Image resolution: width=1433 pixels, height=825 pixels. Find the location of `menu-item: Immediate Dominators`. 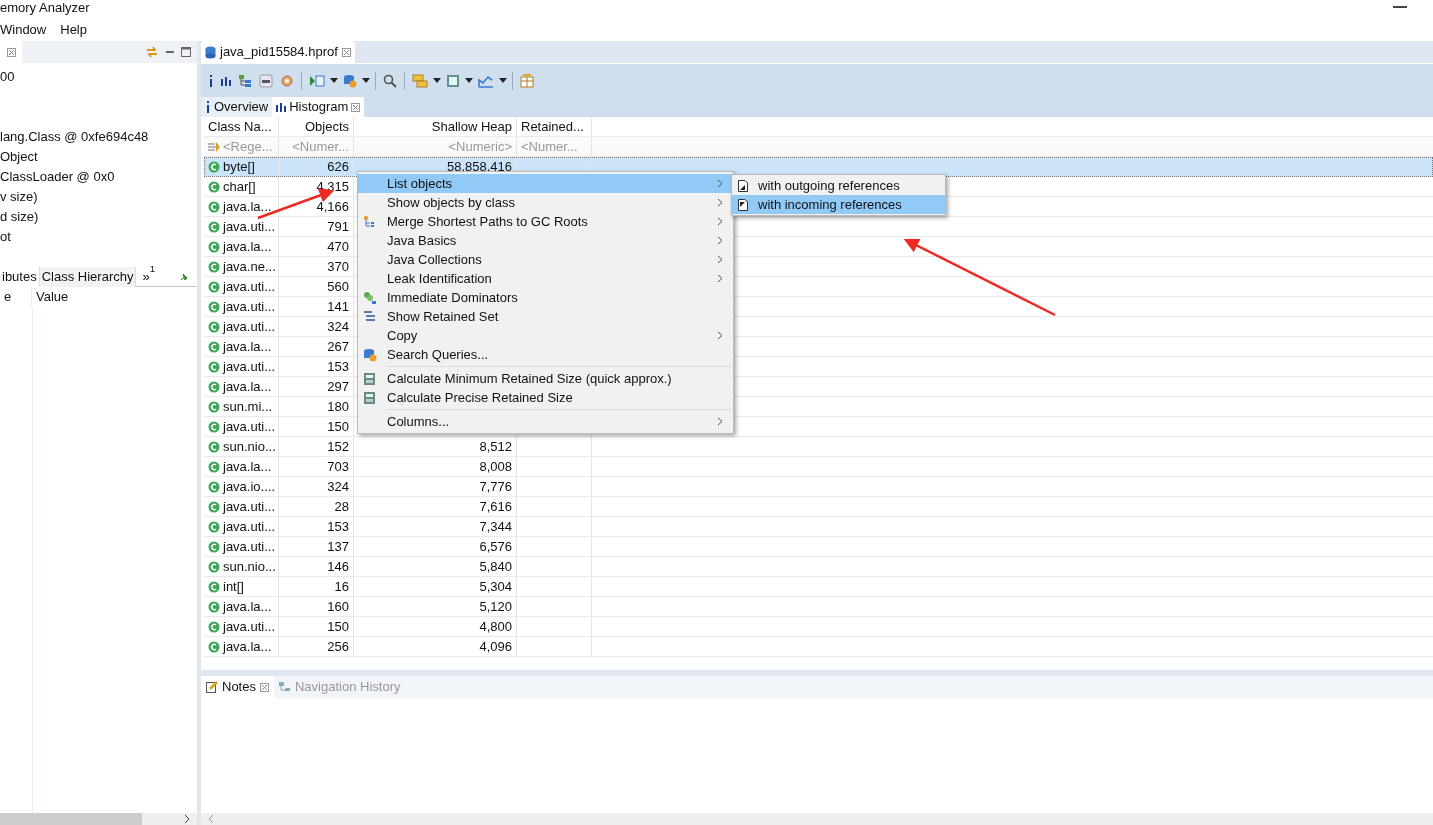

menu-item: Immediate Dominators is located at coordinates (545, 297).